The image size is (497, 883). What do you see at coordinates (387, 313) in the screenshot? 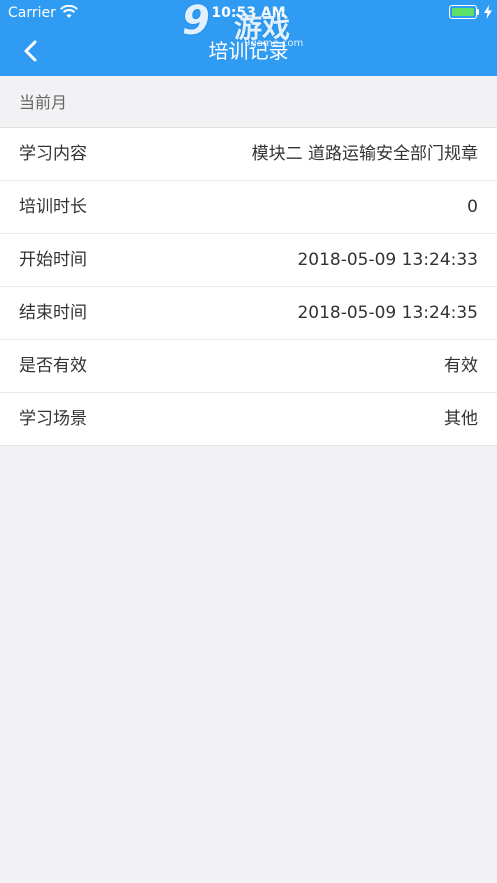
I see `row-value: 2018-05-09 13:24:35` at bounding box center [387, 313].